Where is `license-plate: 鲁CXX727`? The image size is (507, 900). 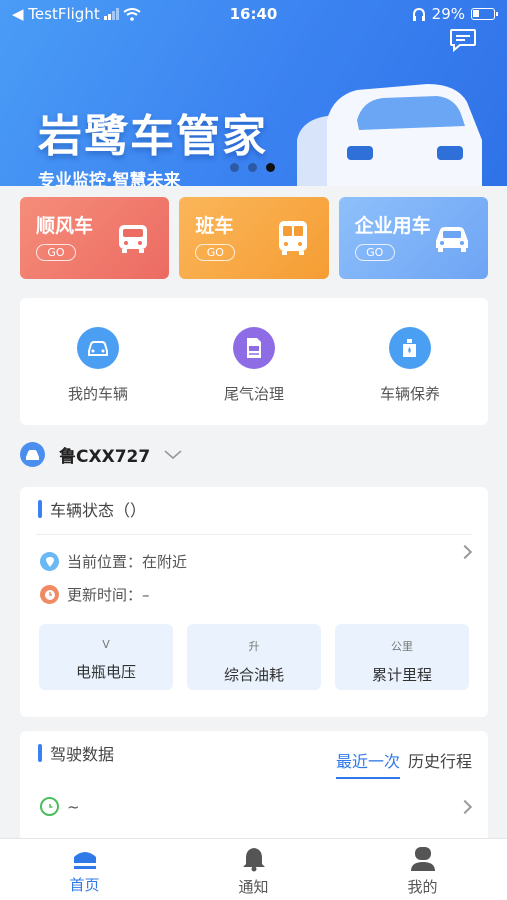 license-plate: 鲁CXX727 is located at coordinates (105, 457).